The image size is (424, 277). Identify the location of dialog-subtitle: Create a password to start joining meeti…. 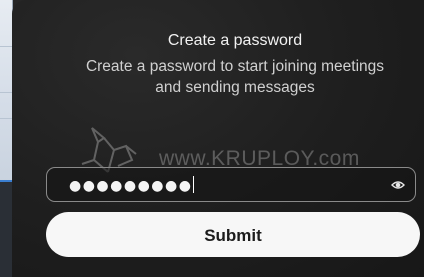
(235, 77).